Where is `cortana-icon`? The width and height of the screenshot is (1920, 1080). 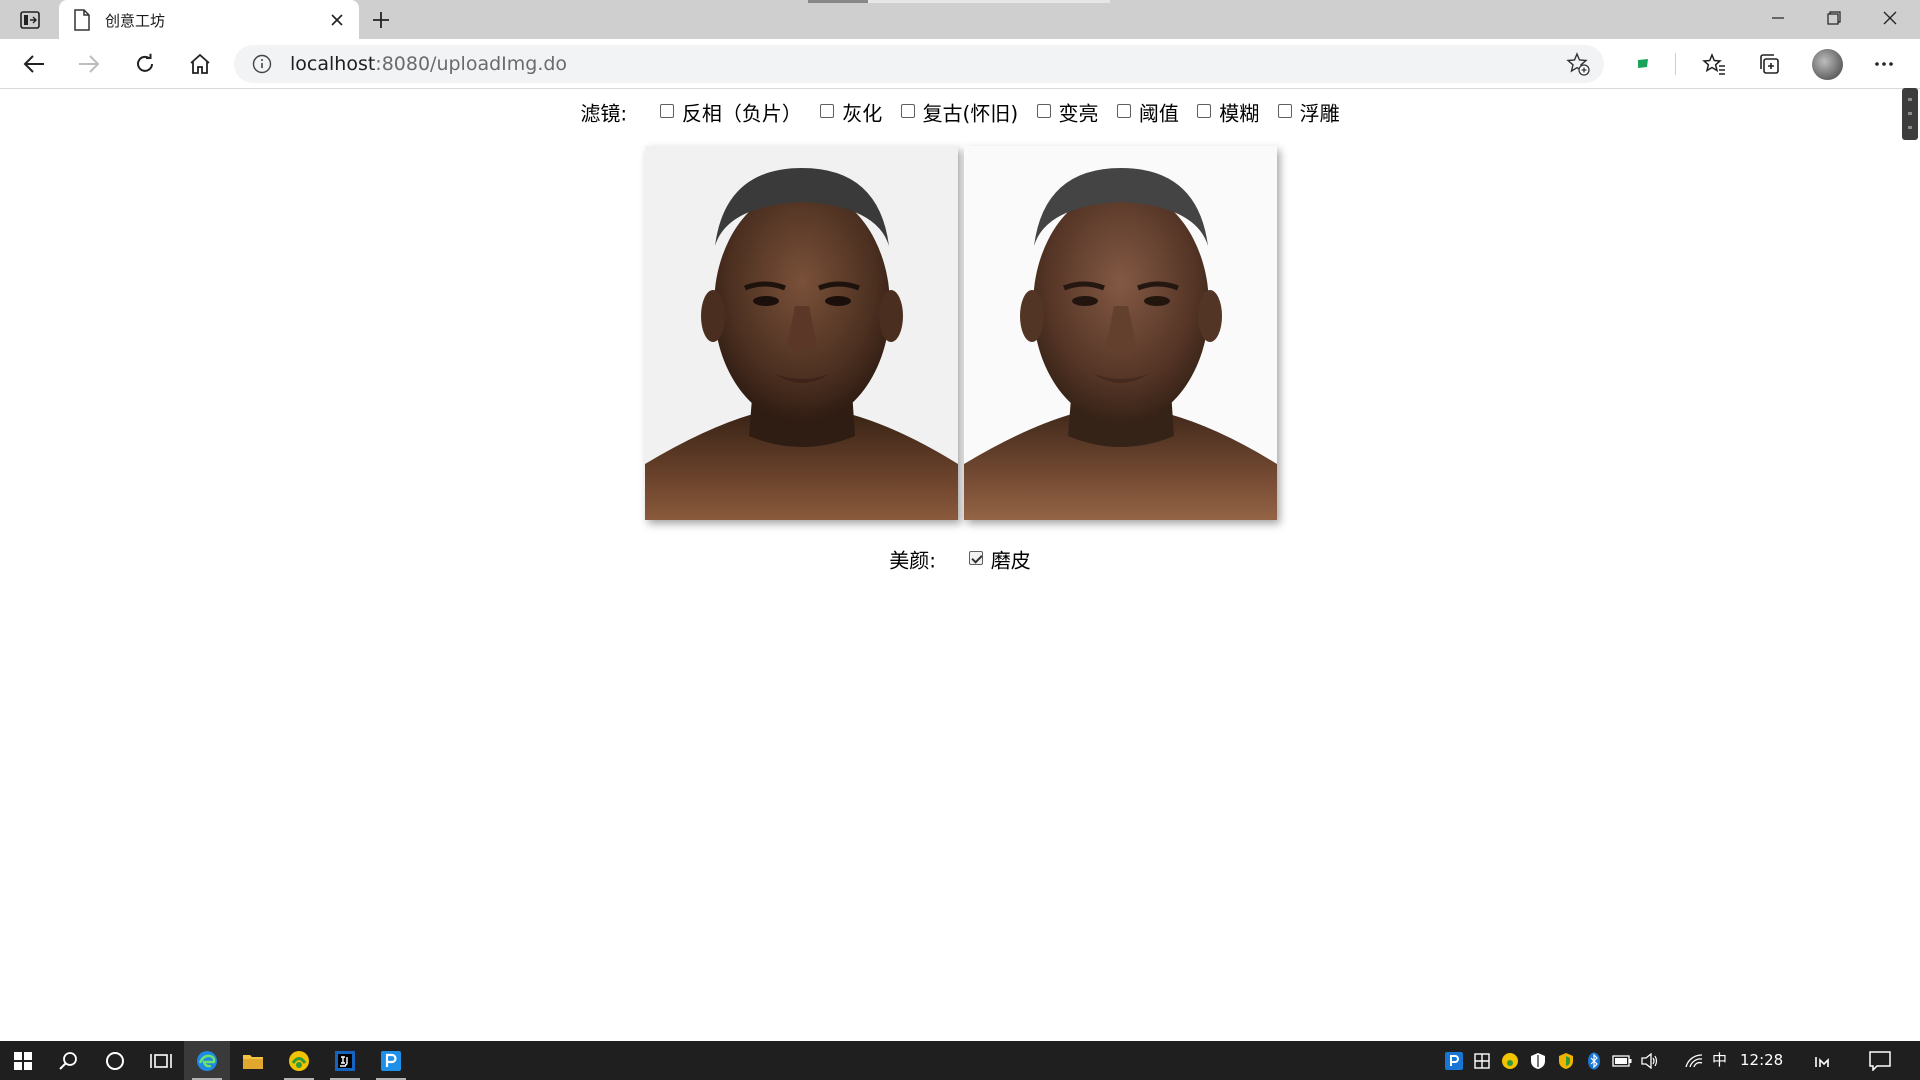 cortana-icon is located at coordinates (115, 1060).